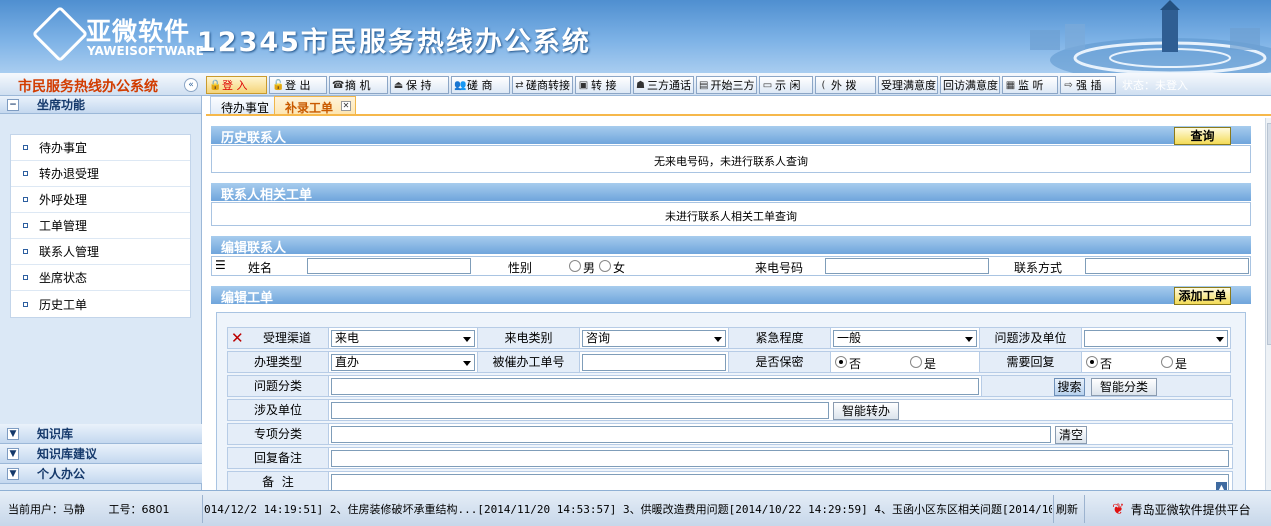  I want to click on expand-arrow-icon: ▼, so click(13, 433).